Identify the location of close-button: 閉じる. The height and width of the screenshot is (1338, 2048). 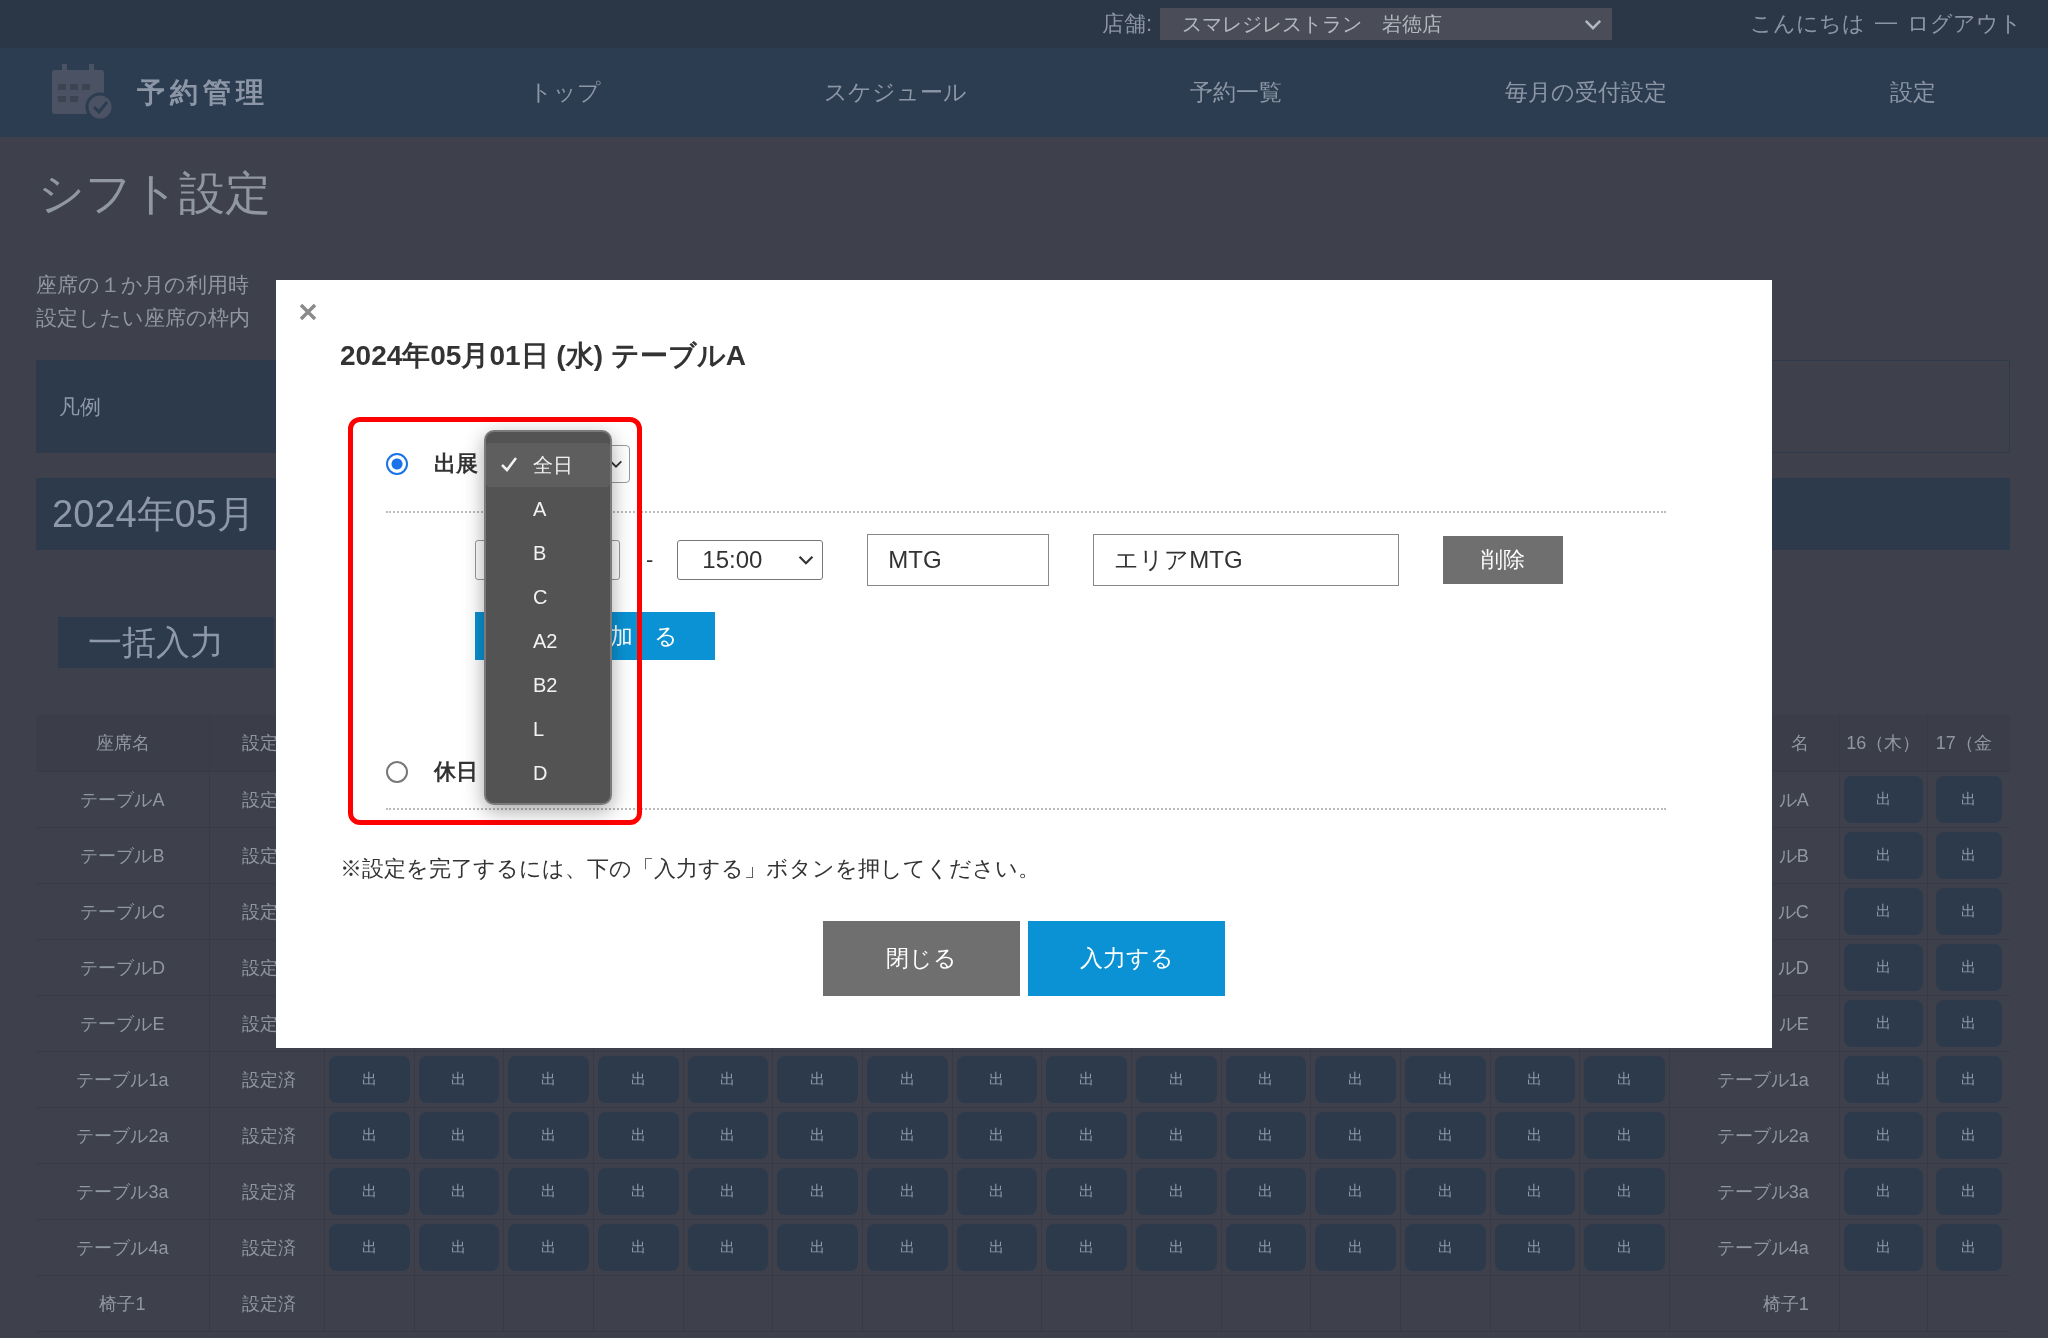
(921, 958).